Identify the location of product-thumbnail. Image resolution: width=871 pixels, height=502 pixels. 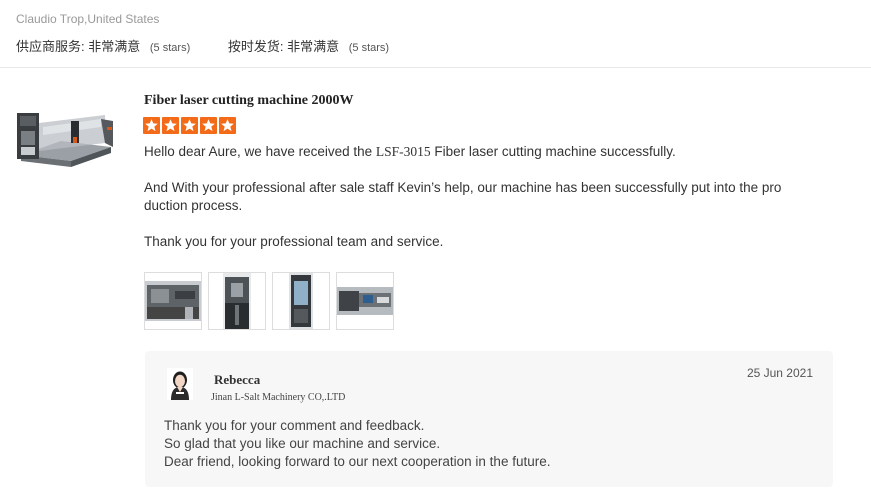
(66, 138).